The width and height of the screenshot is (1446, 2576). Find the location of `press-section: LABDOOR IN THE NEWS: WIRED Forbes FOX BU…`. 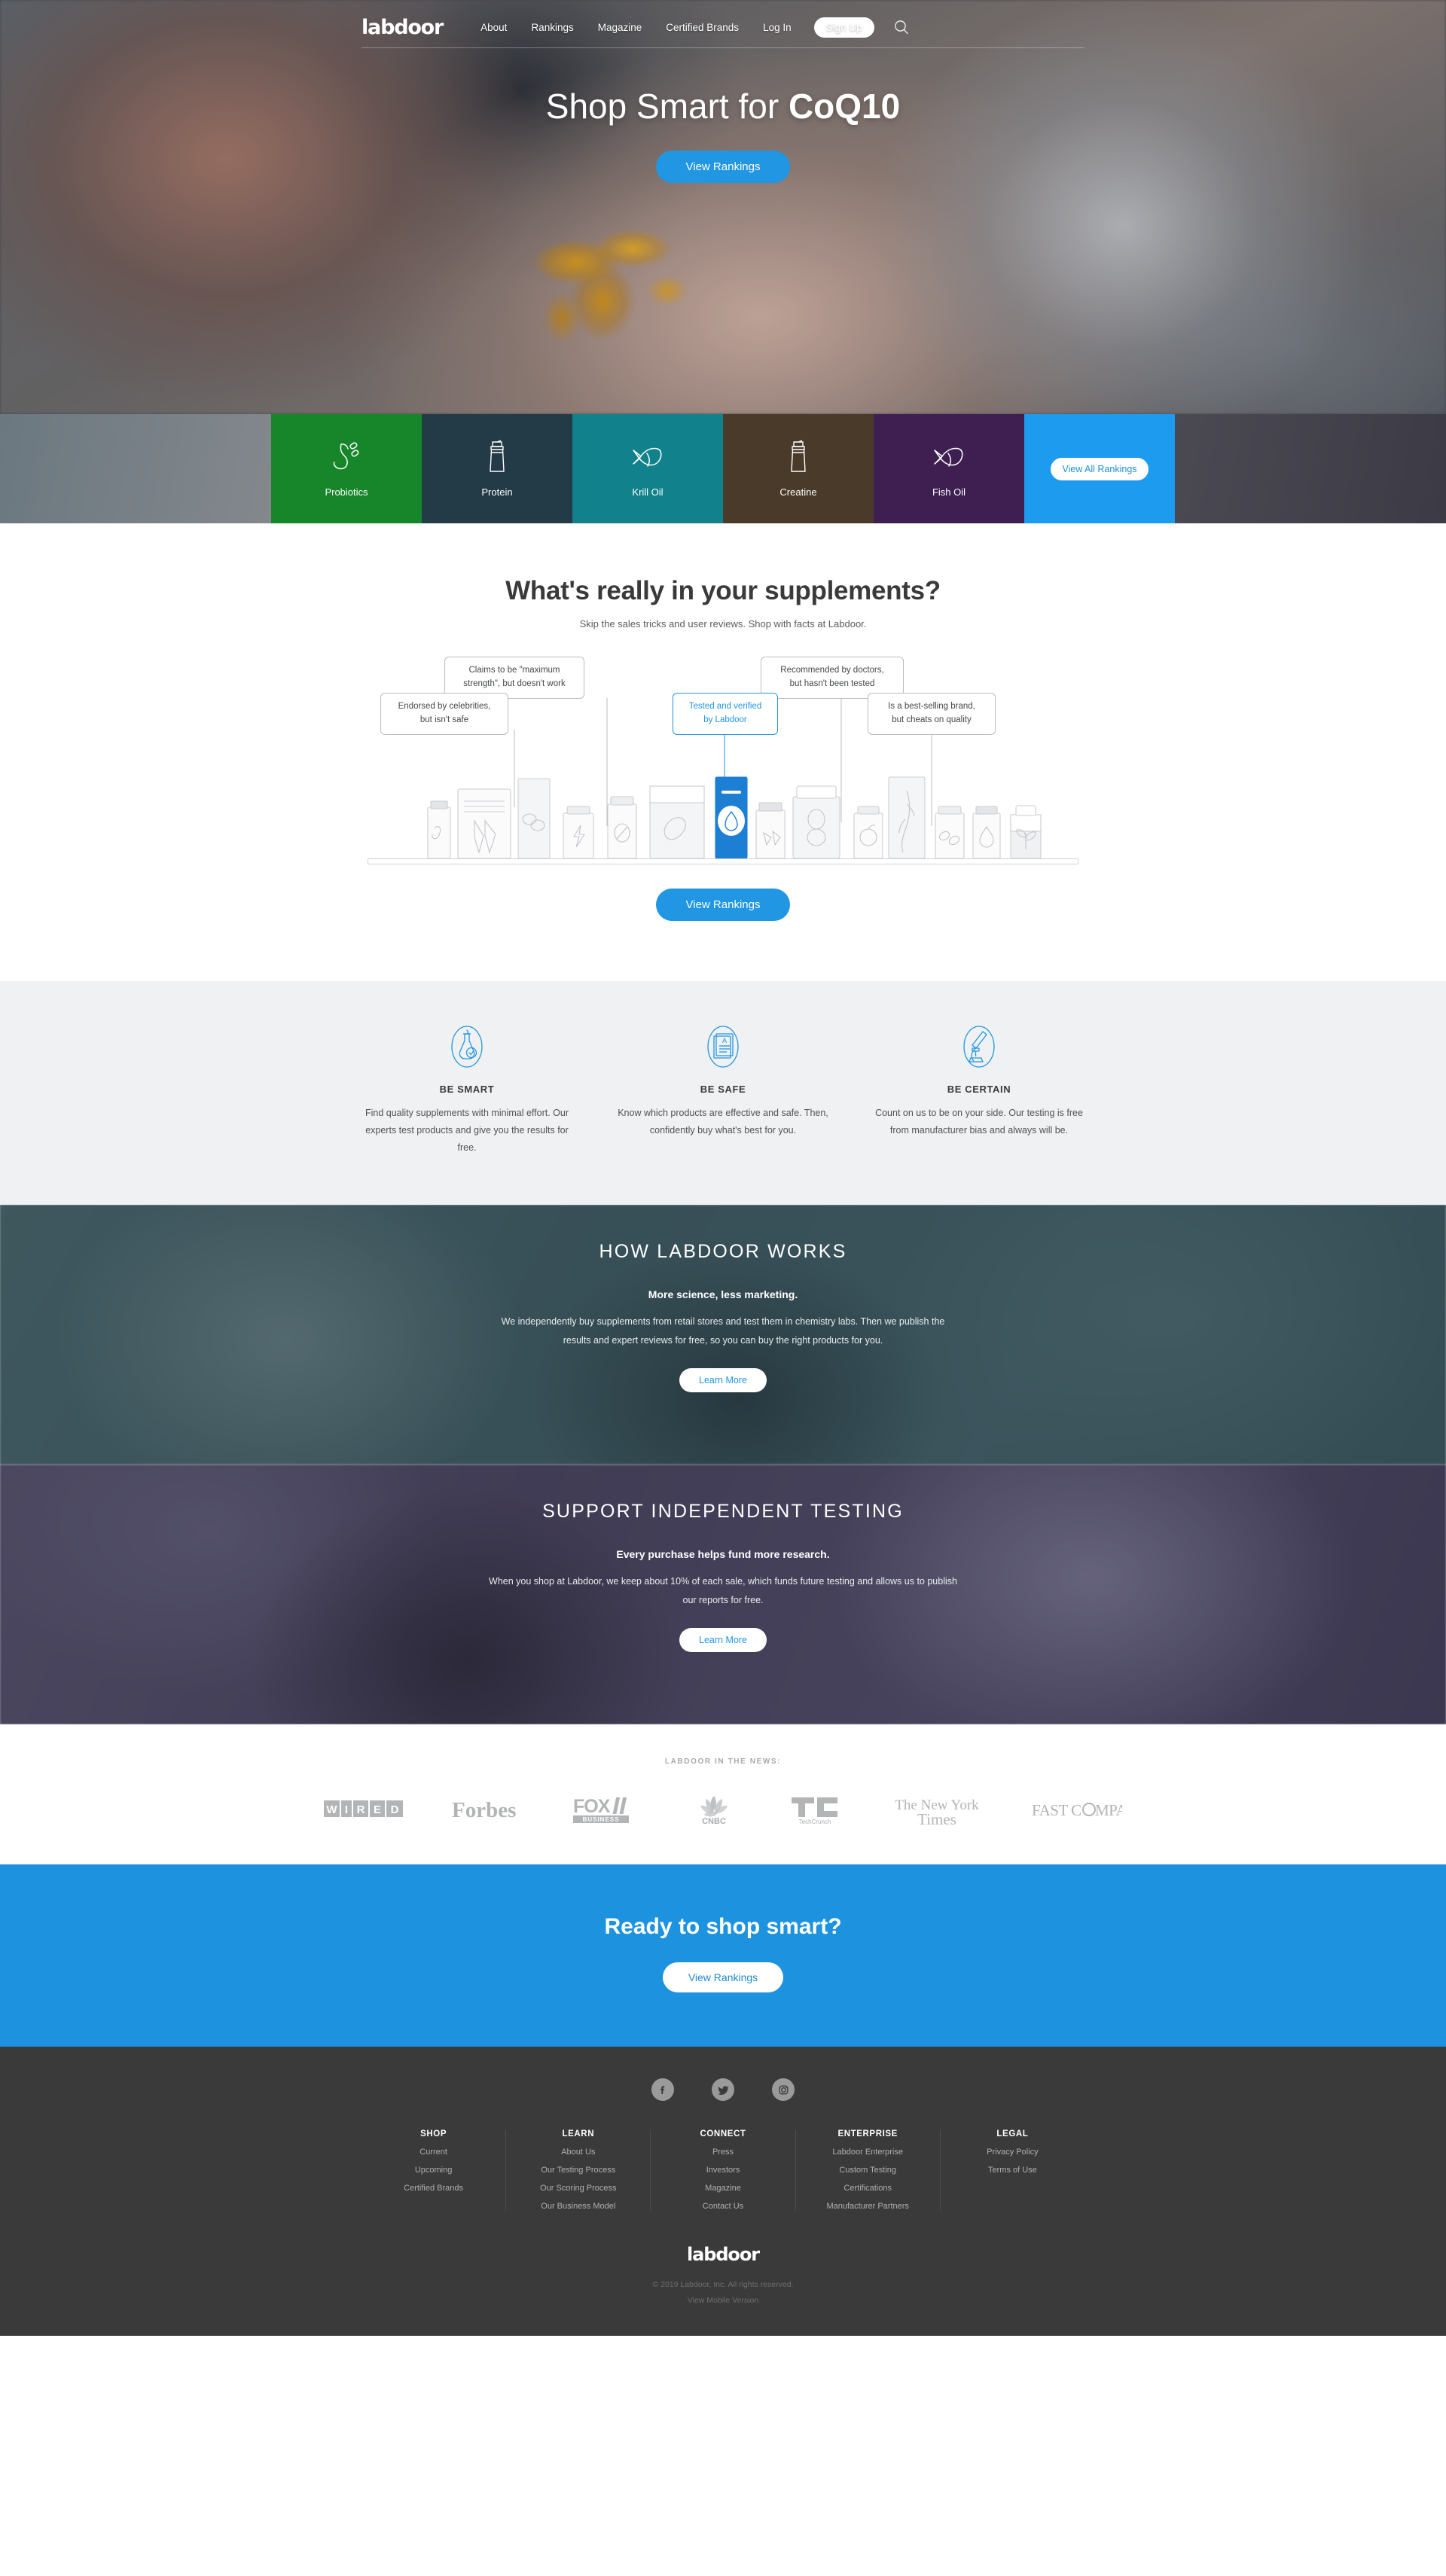

press-section: LABDOOR IN THE NEWS: WIRED Forbes FOX BU… is located at coordinates (723, 1794).